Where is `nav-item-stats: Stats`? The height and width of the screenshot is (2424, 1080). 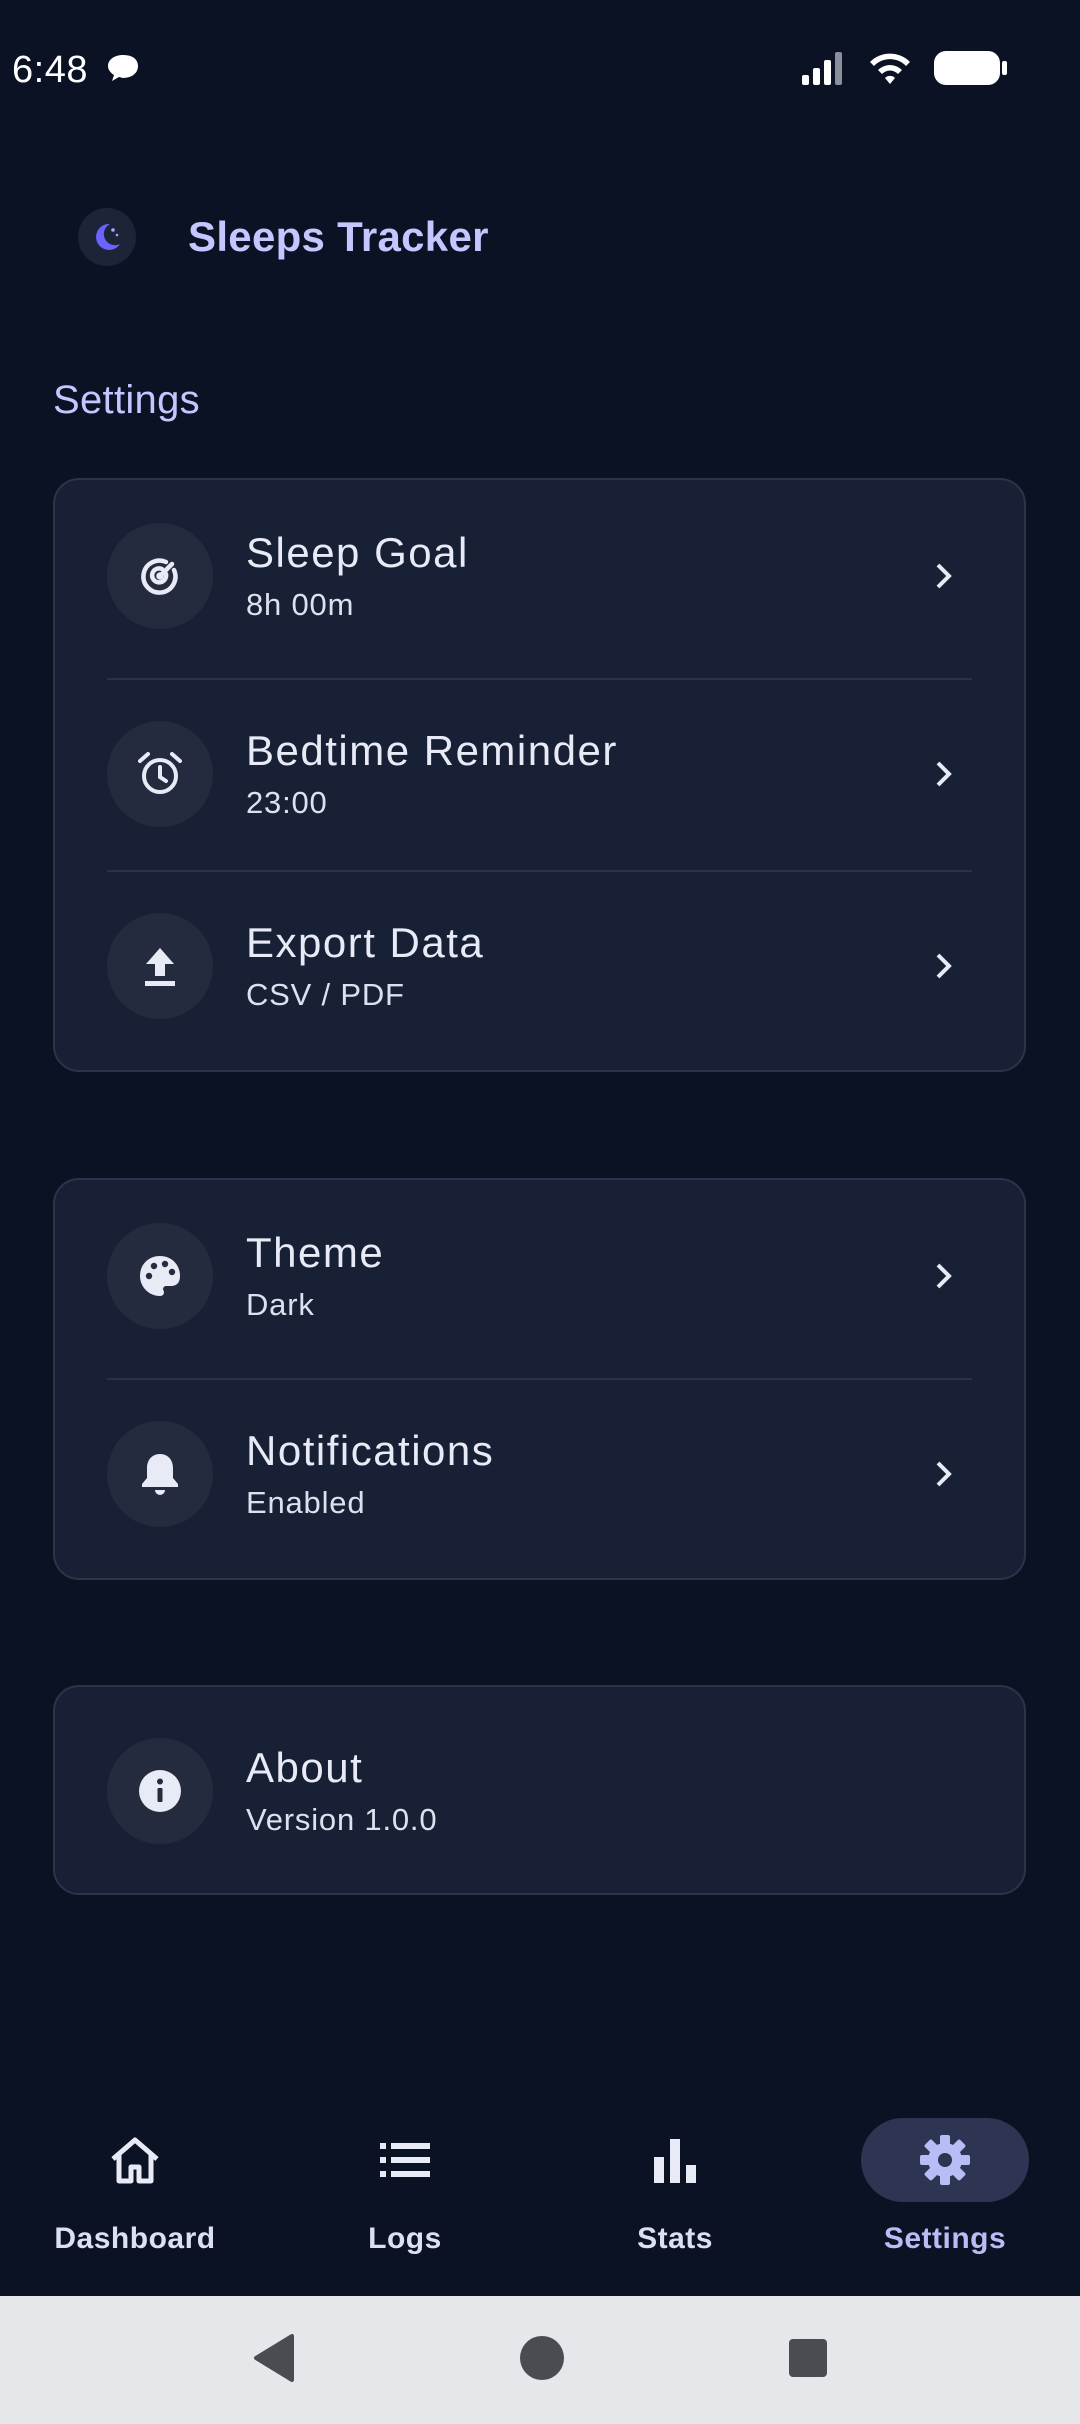 nav-item-stats: Stats is located at coordinates (675, 2187).